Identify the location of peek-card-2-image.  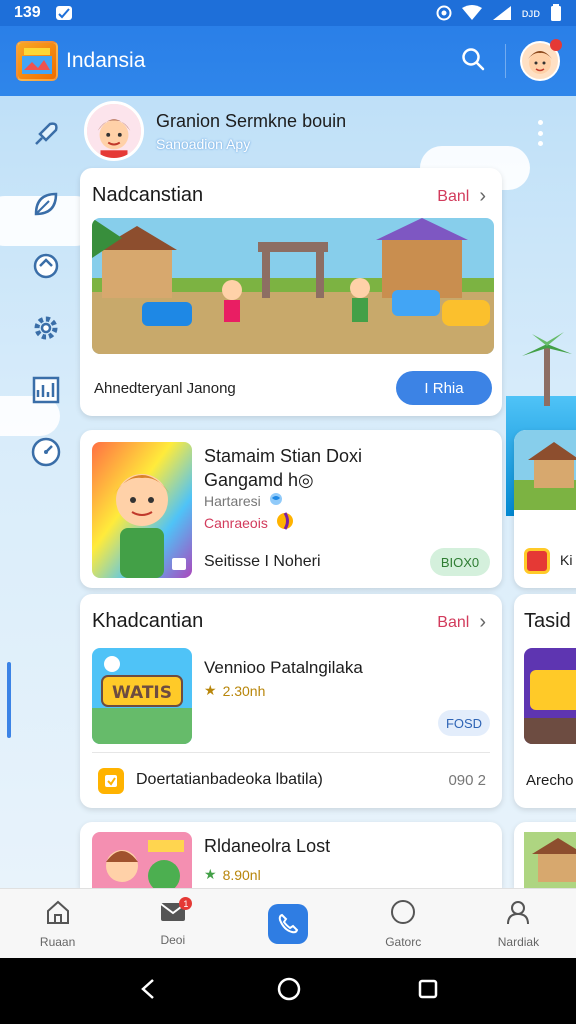
(545, 470).